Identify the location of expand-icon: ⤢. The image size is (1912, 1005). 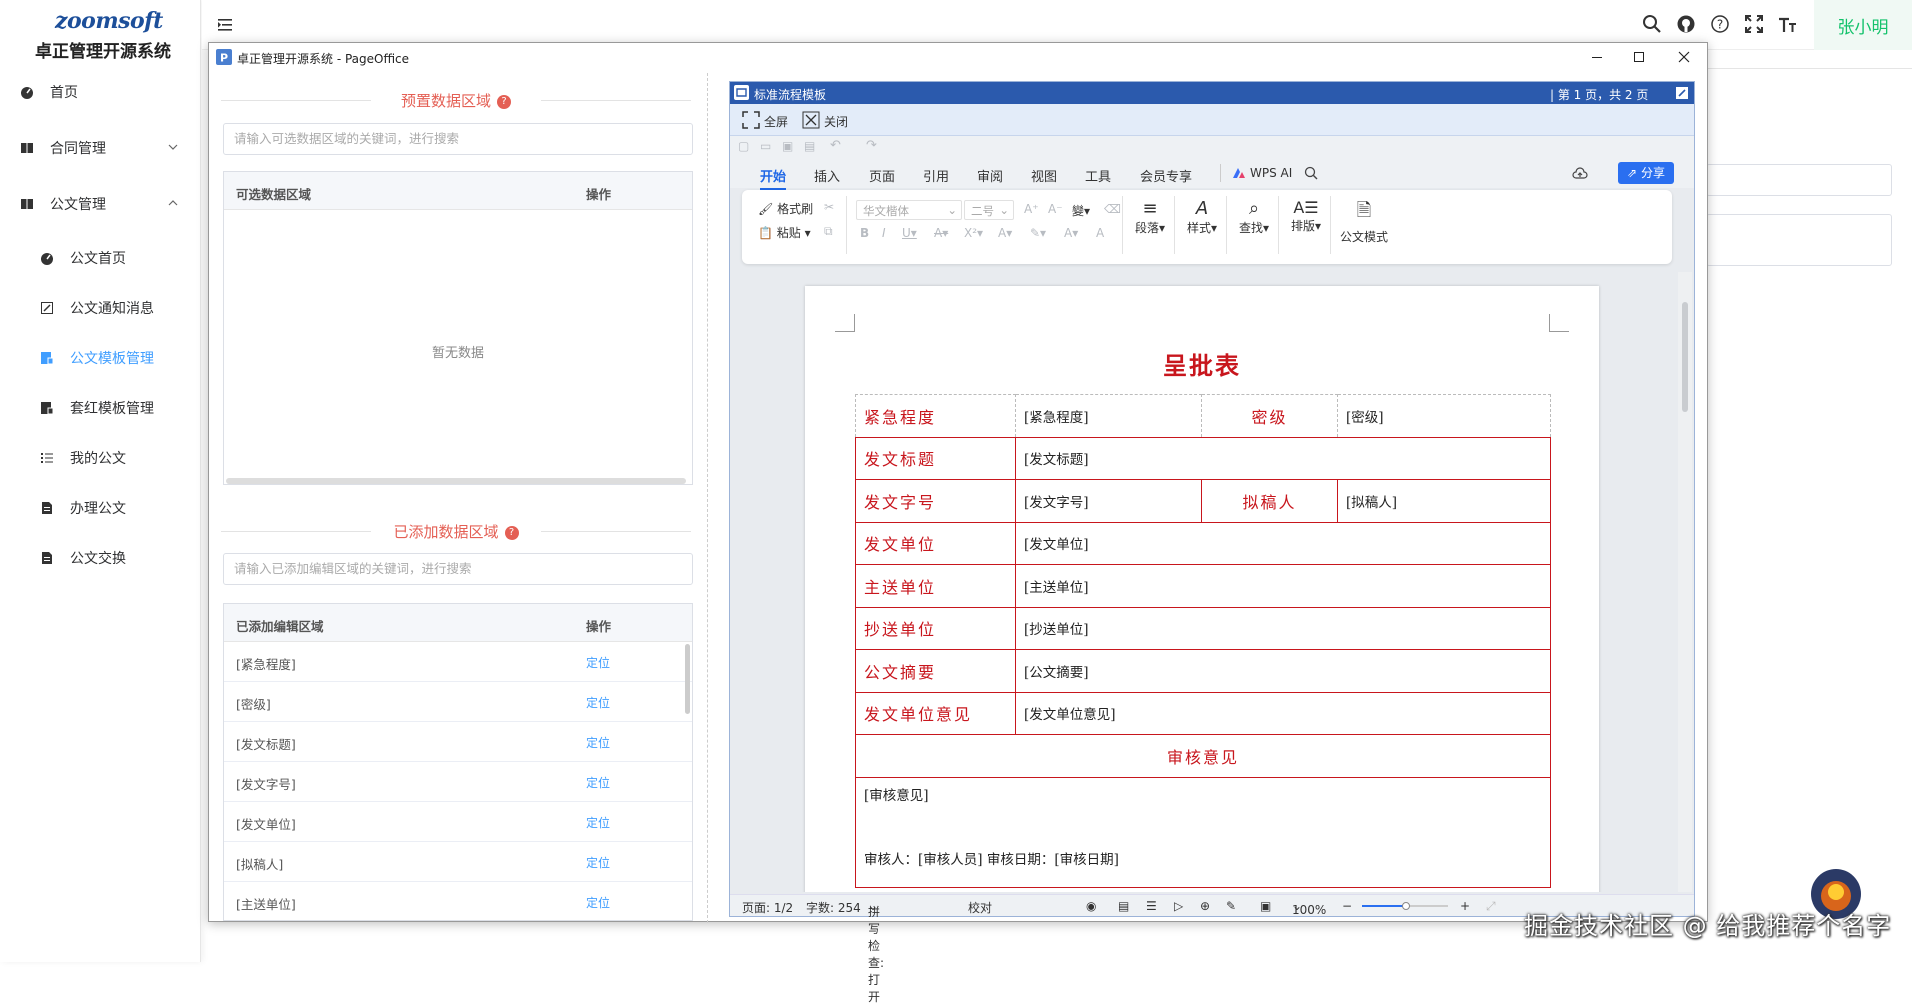
(1491, 906).